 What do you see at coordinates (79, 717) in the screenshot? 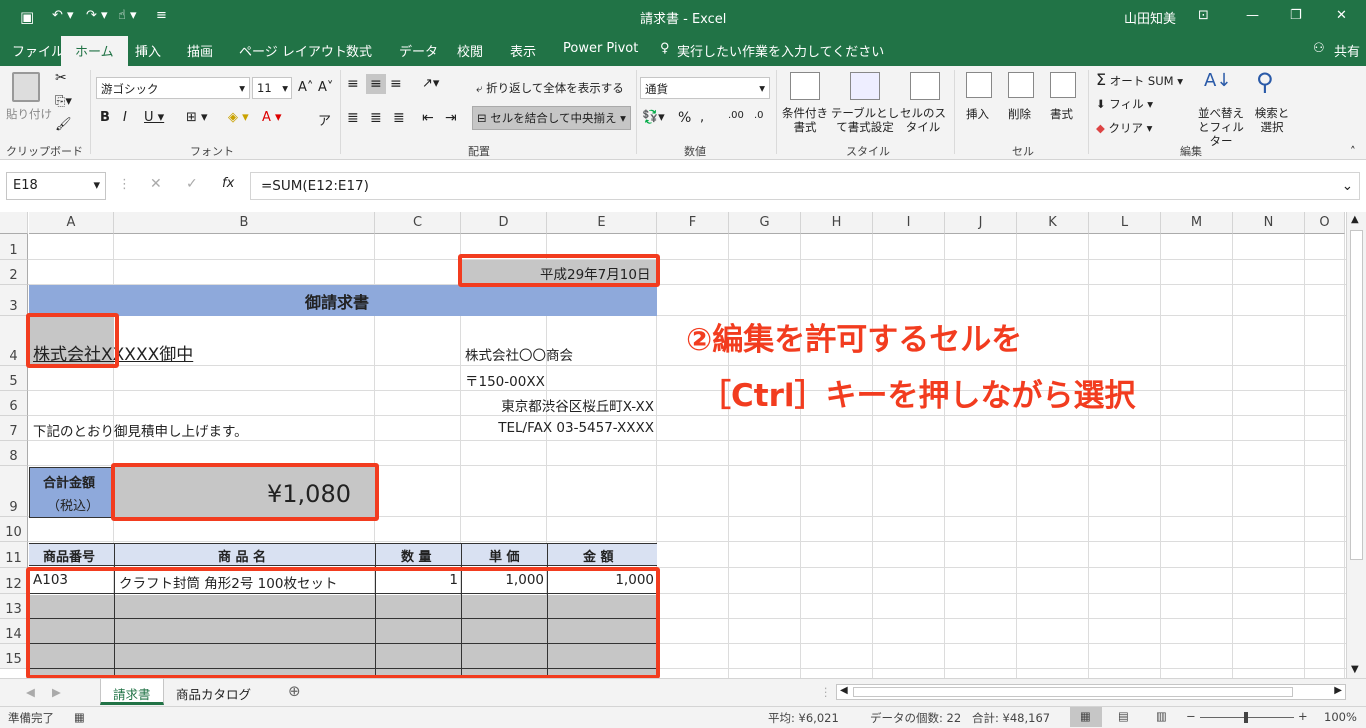
I see `macro-record-icon: ▦` at bounding box center [79, 717].